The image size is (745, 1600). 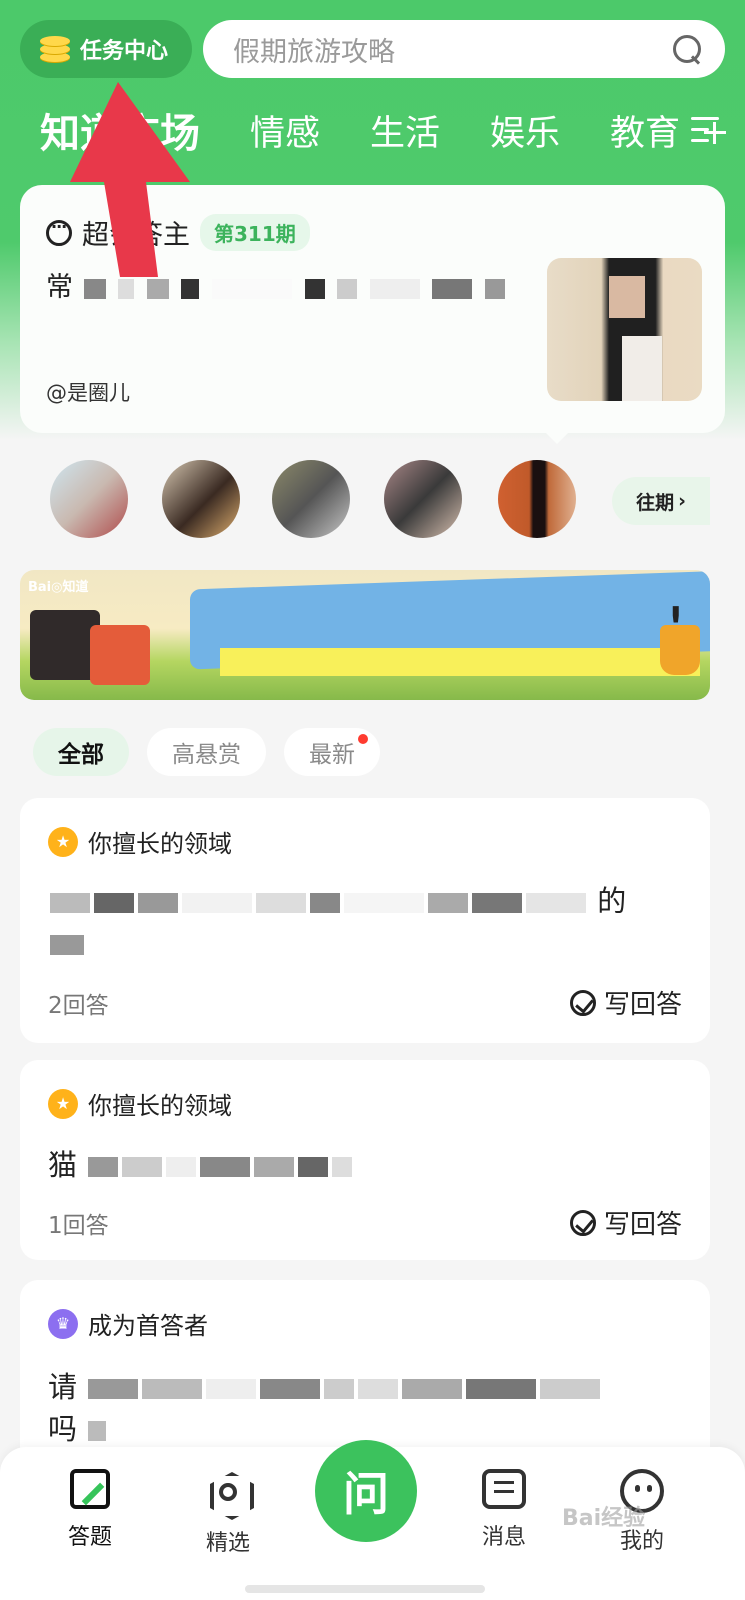 I want to click on featured-author: @是圈儿, so click(x=88, y=392).